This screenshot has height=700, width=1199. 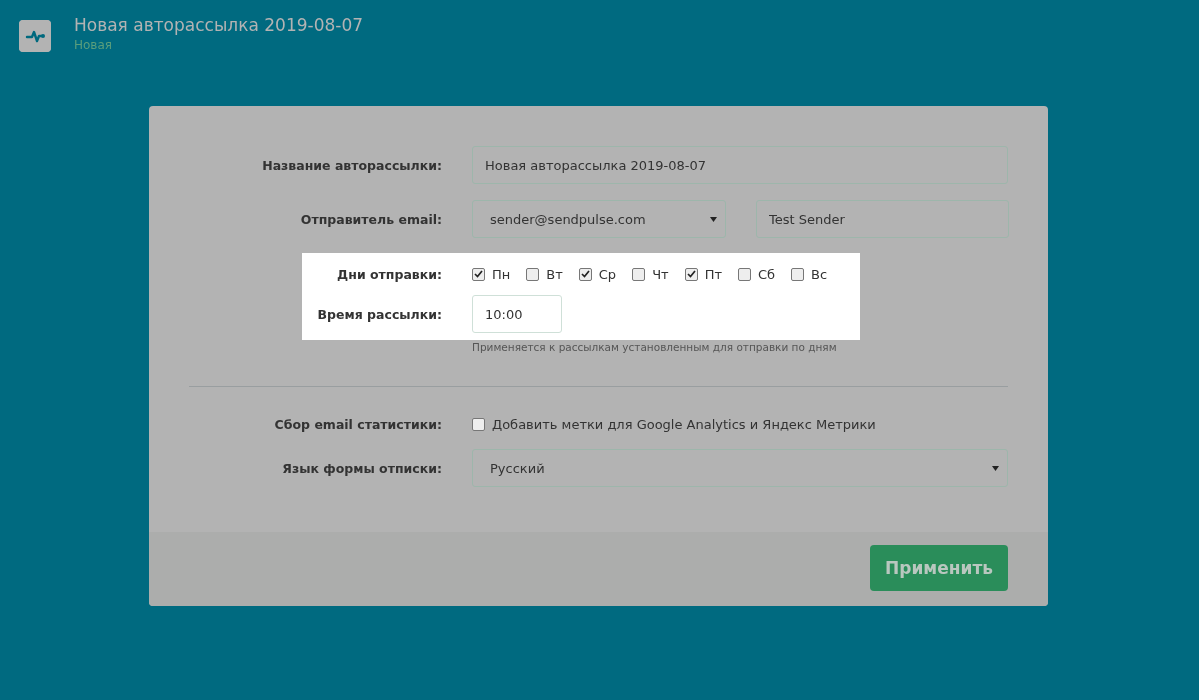 What do you see at coordinates (370, 219) in the screenshot?
I see `field-label: Отправитель email:` at bounding box center [370, 219].